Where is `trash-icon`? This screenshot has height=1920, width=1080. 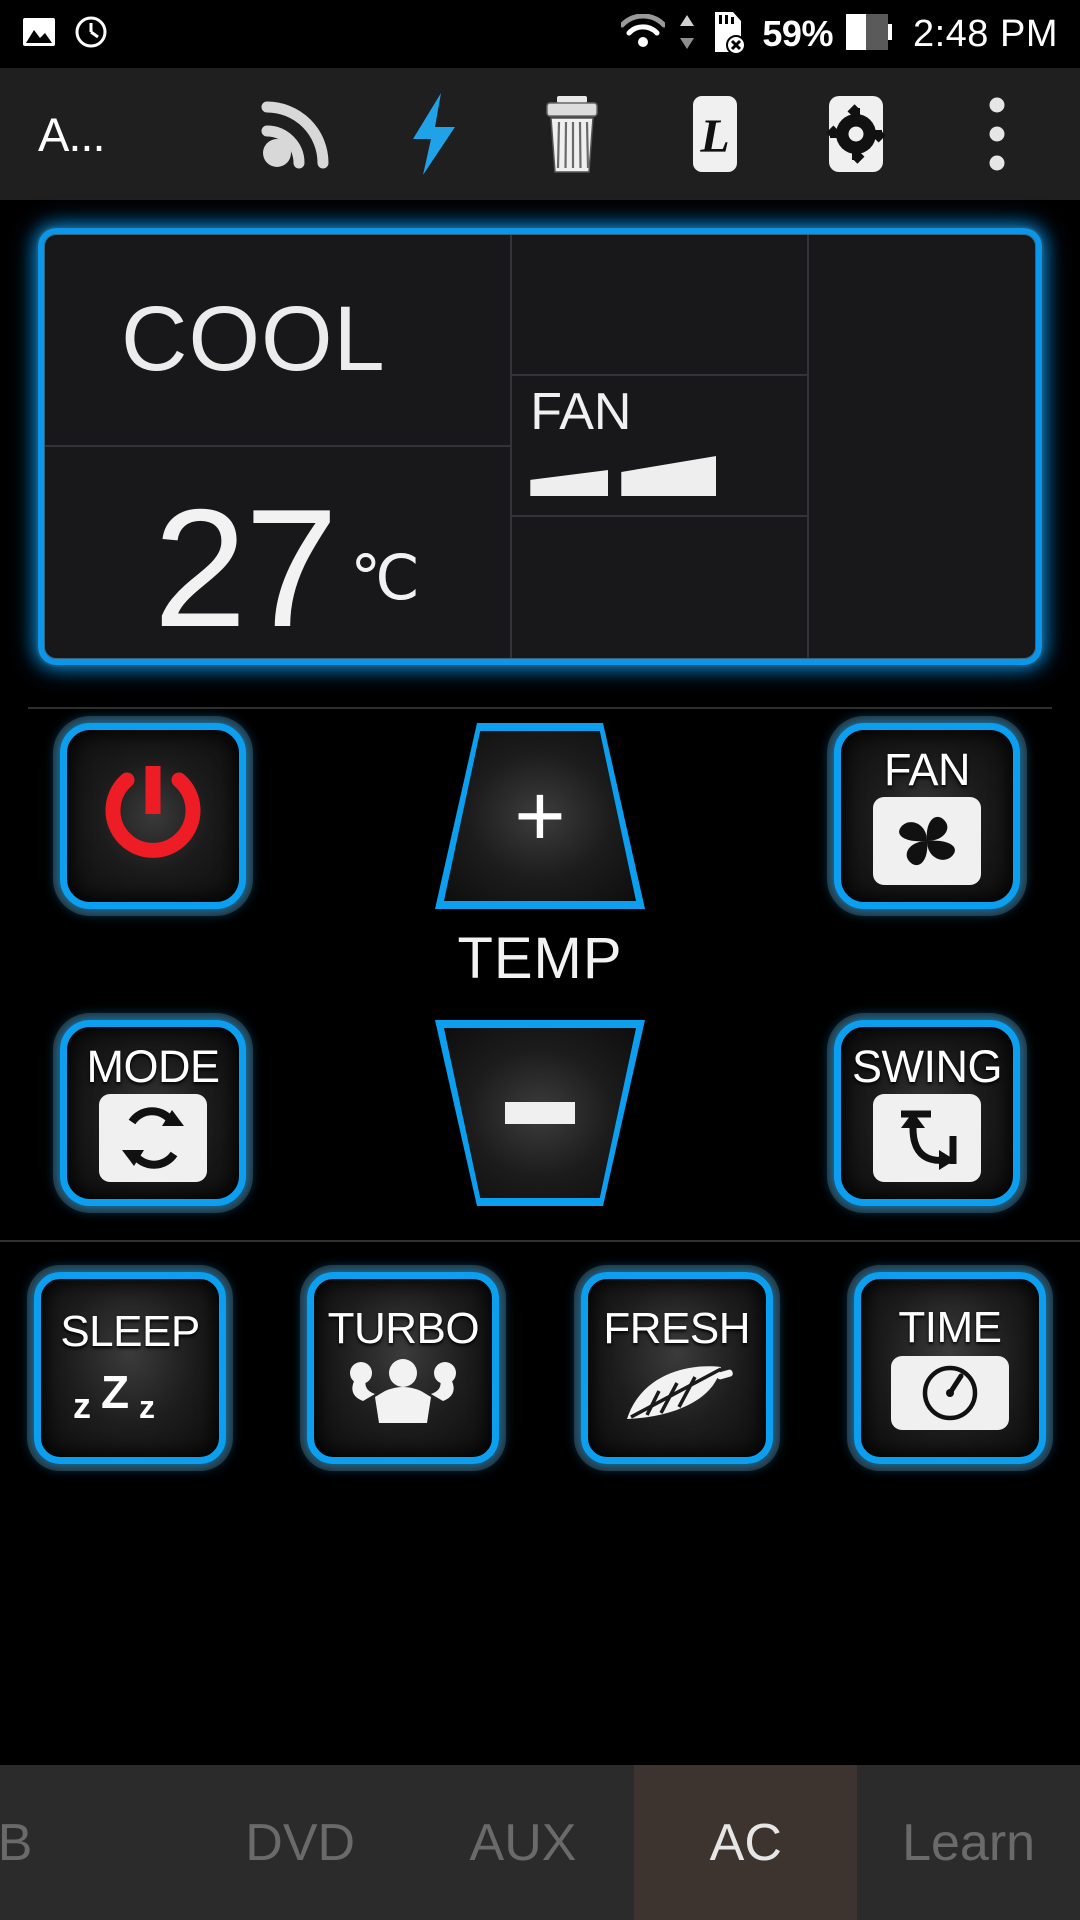 trash-icon is located at coordinates (575, 134).